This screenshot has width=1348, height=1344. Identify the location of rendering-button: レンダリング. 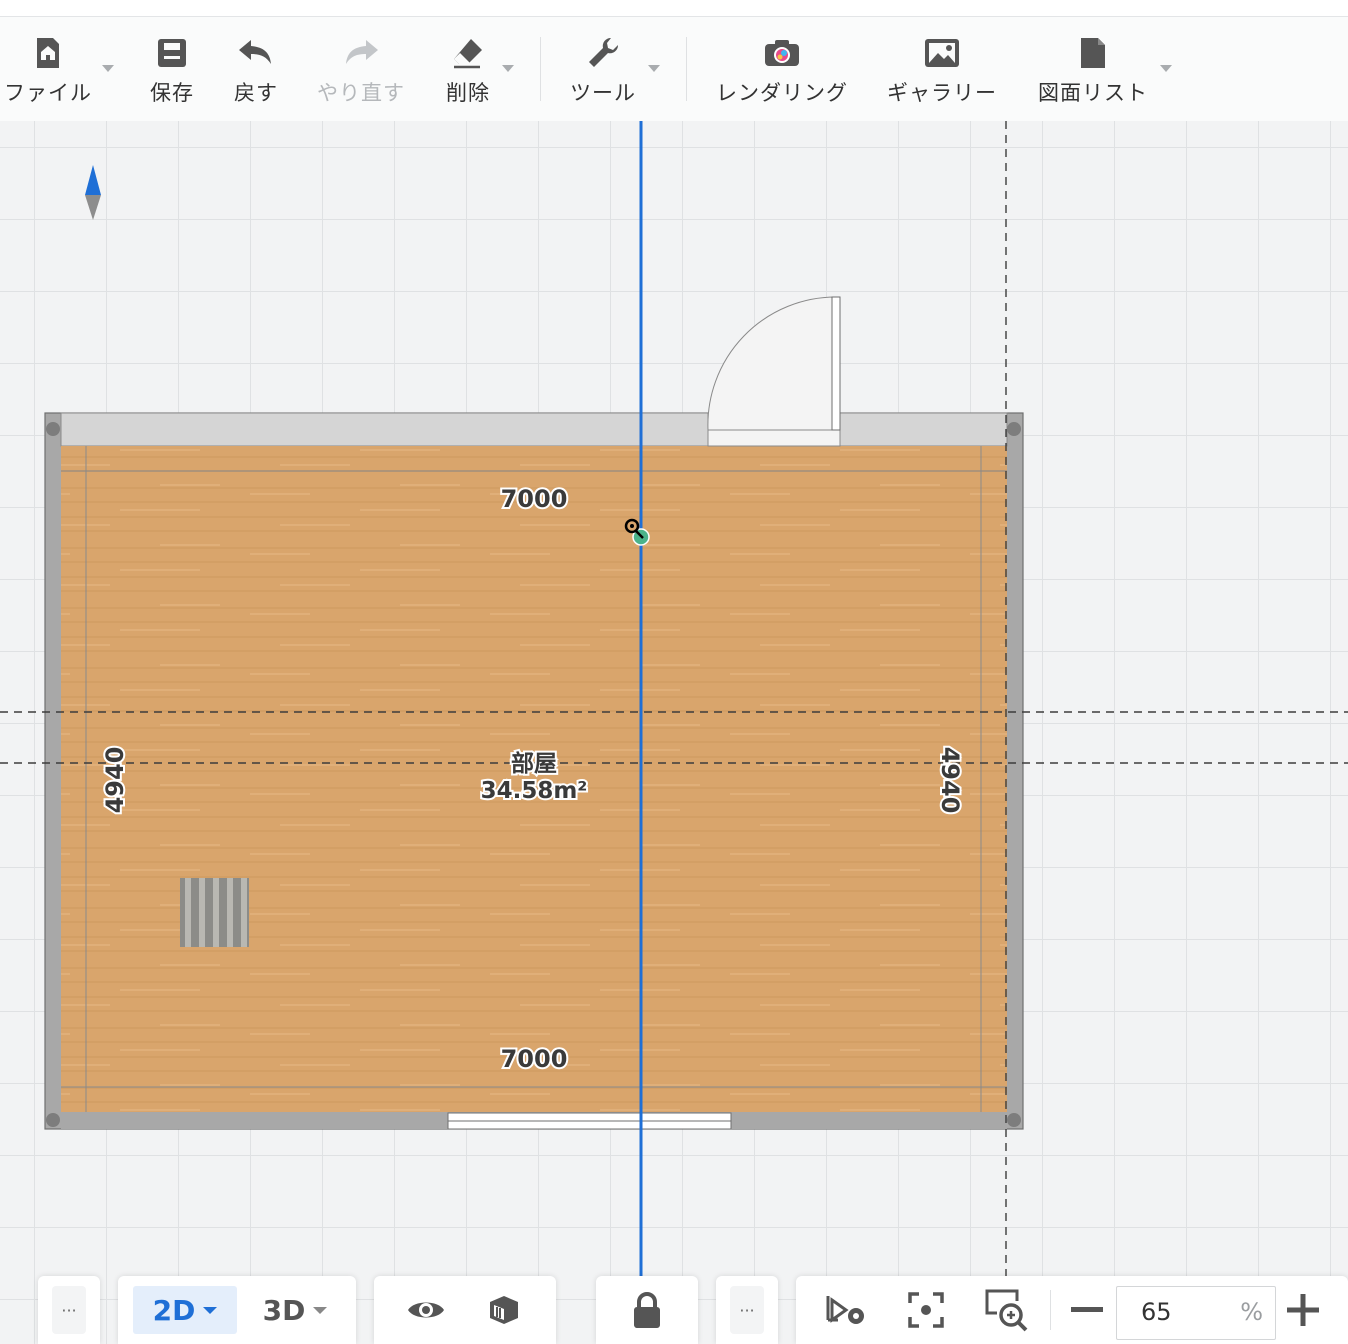
(782, 69).